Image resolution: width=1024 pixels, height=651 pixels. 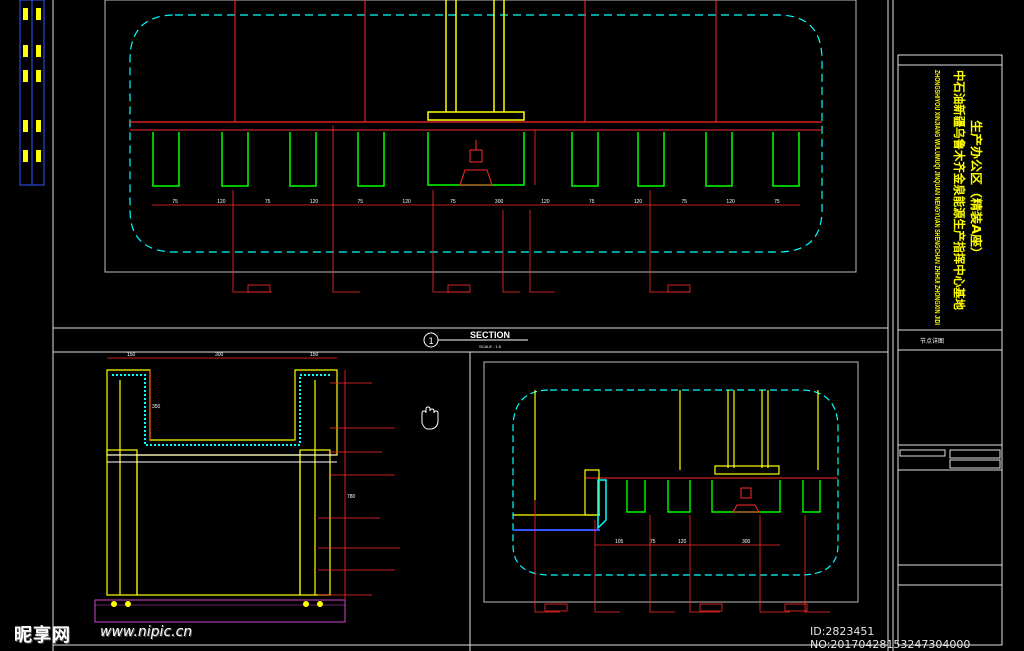 What do you see at coordinates (247, 487) in the screenshot?
I see `bottom-left-detail: 150 300 150 350 780` at bounding box center [247, 487].